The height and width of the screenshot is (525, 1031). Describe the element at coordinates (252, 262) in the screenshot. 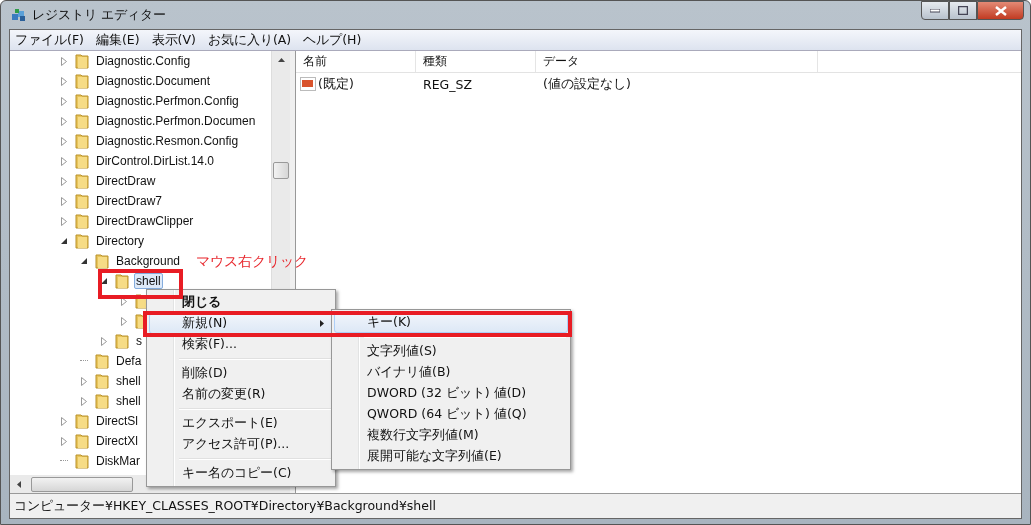

I see `annotation-text: マウス右クリック` at that location.